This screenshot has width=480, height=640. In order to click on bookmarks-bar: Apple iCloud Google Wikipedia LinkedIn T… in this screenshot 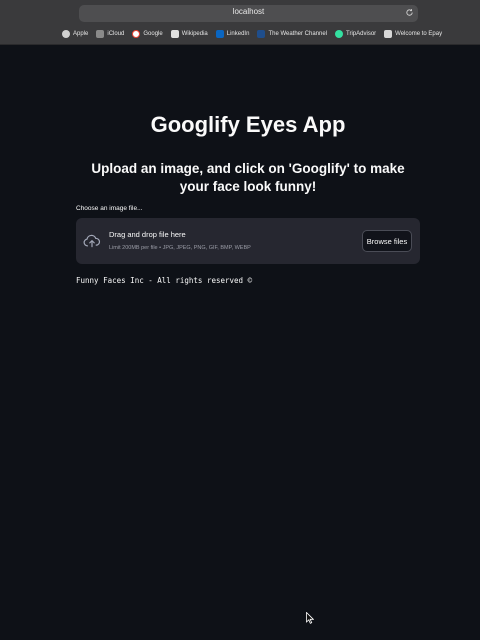, I will do `click(252, 34)`.